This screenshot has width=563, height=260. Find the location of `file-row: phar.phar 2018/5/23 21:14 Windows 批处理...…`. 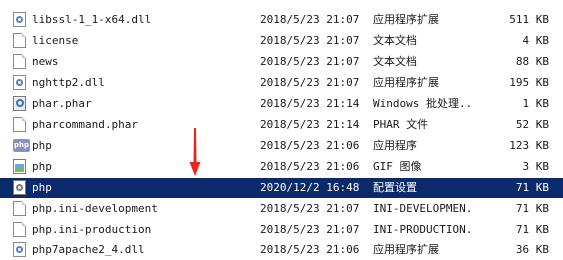

file-row: phar.phar 2018/5/23 21:14 Windows 批处理...… is located at coordinates (281, 104).